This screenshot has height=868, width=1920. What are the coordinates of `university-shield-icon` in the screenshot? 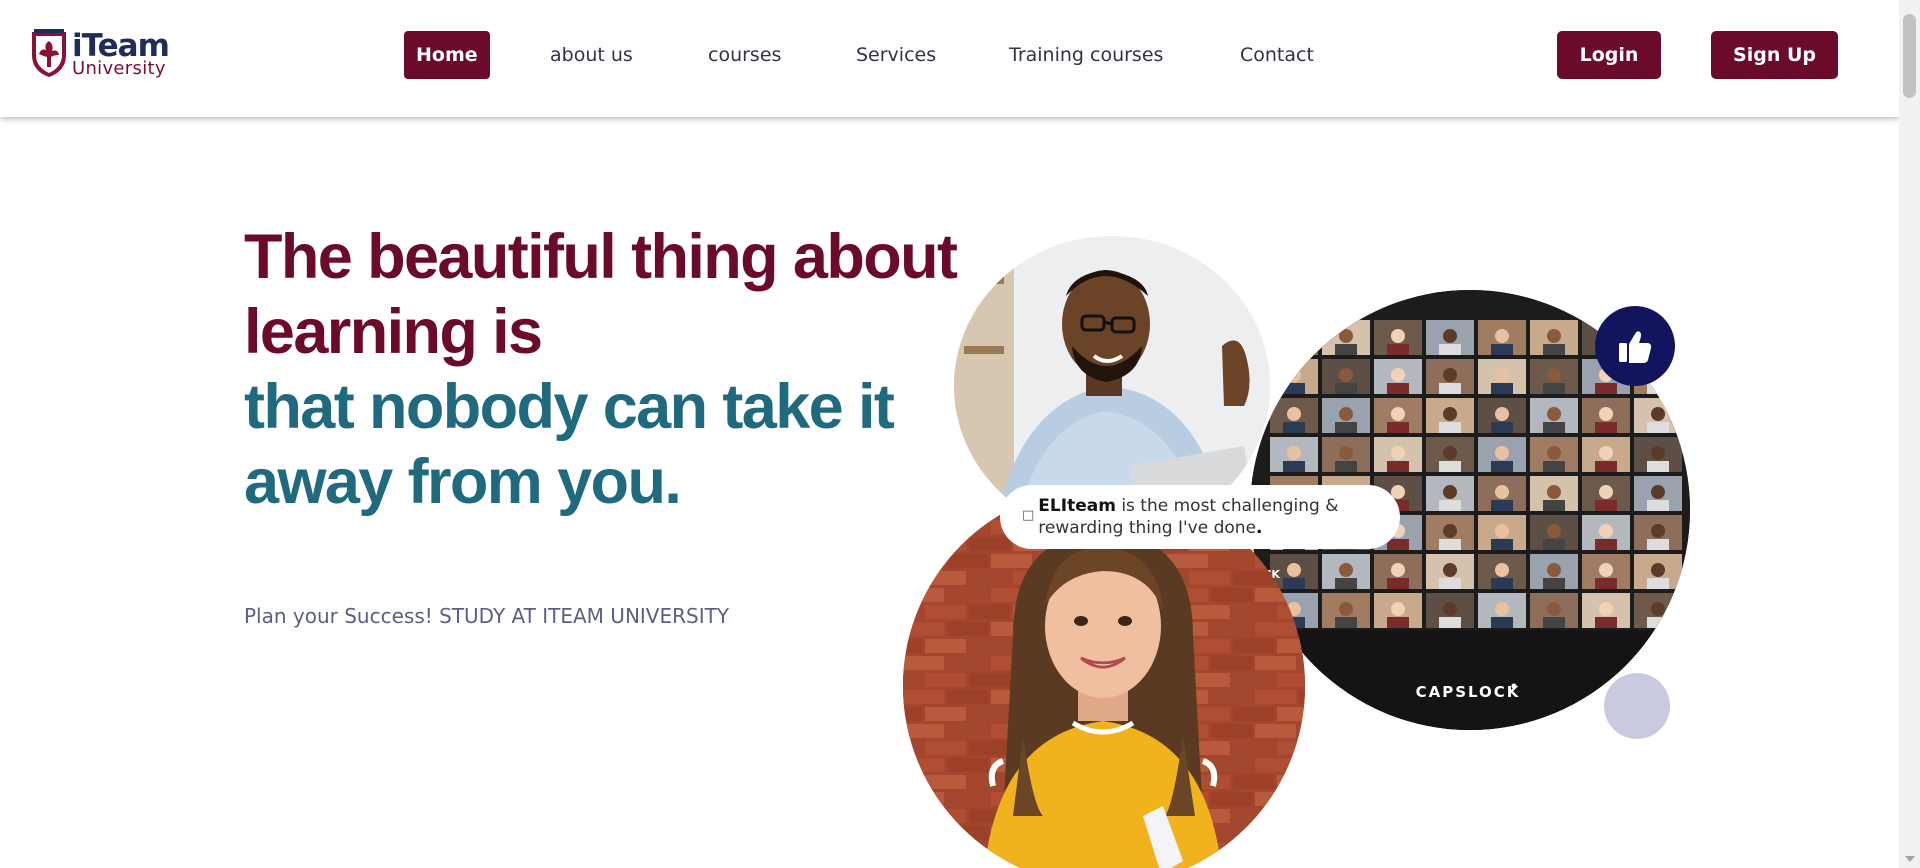 It's located at (49, 53).